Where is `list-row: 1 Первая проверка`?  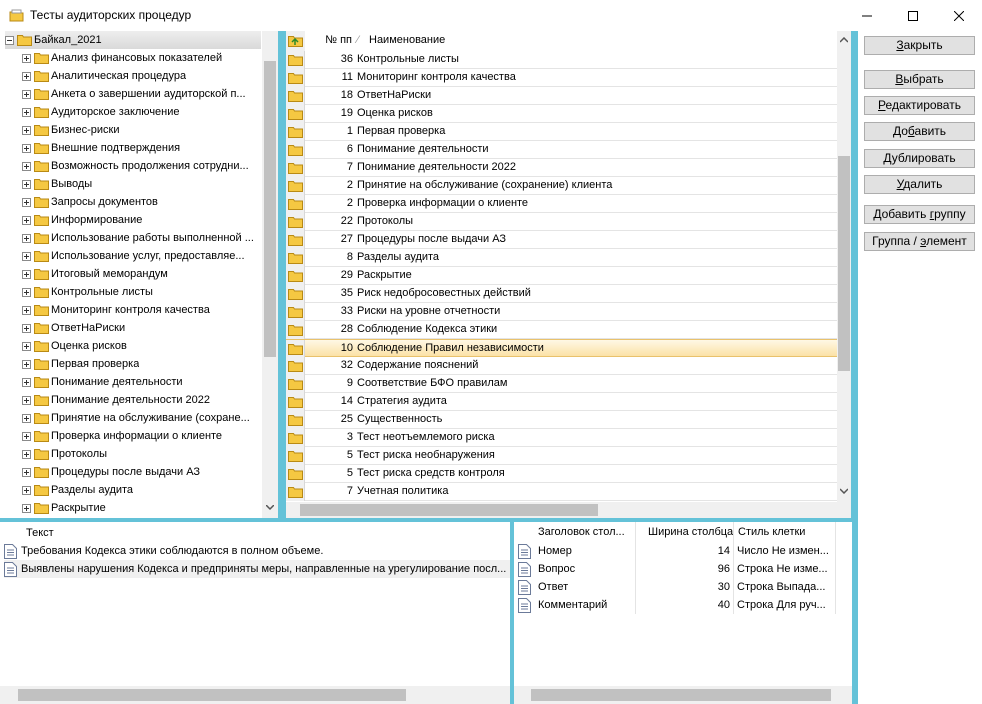
list-row: 1 Первая проверка is located at coordinates (561, 132).